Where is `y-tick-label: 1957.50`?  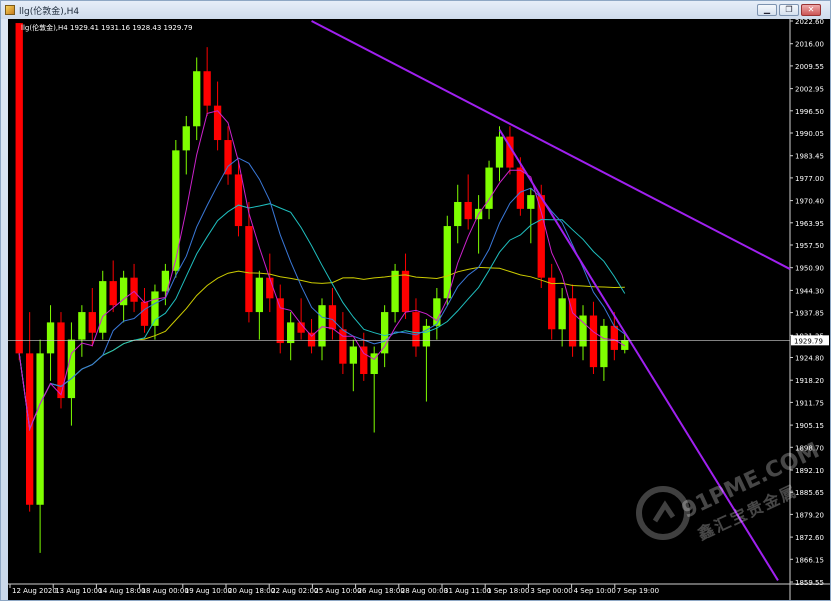
y-tick-label: 1957.50 is located at coordinates (809, 246).